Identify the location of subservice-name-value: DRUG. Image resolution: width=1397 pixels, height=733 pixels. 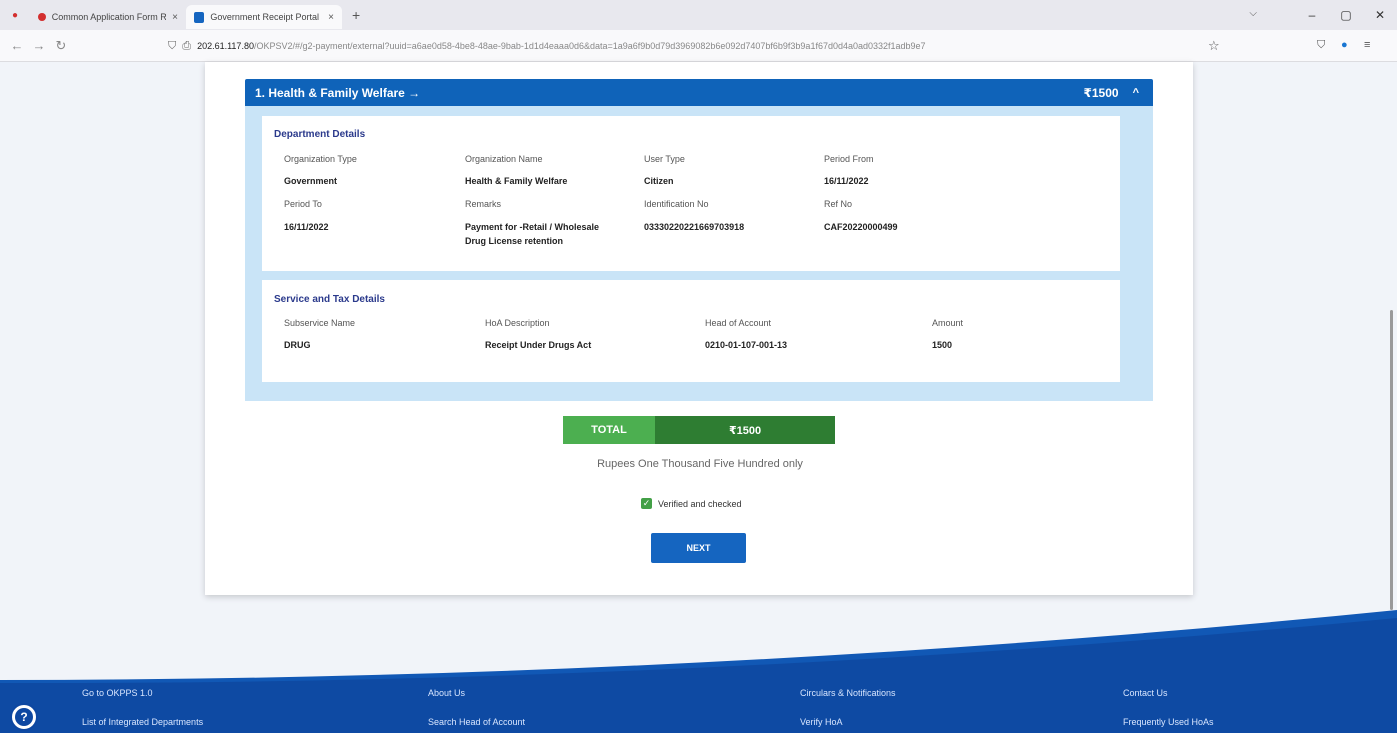
(297, 345).